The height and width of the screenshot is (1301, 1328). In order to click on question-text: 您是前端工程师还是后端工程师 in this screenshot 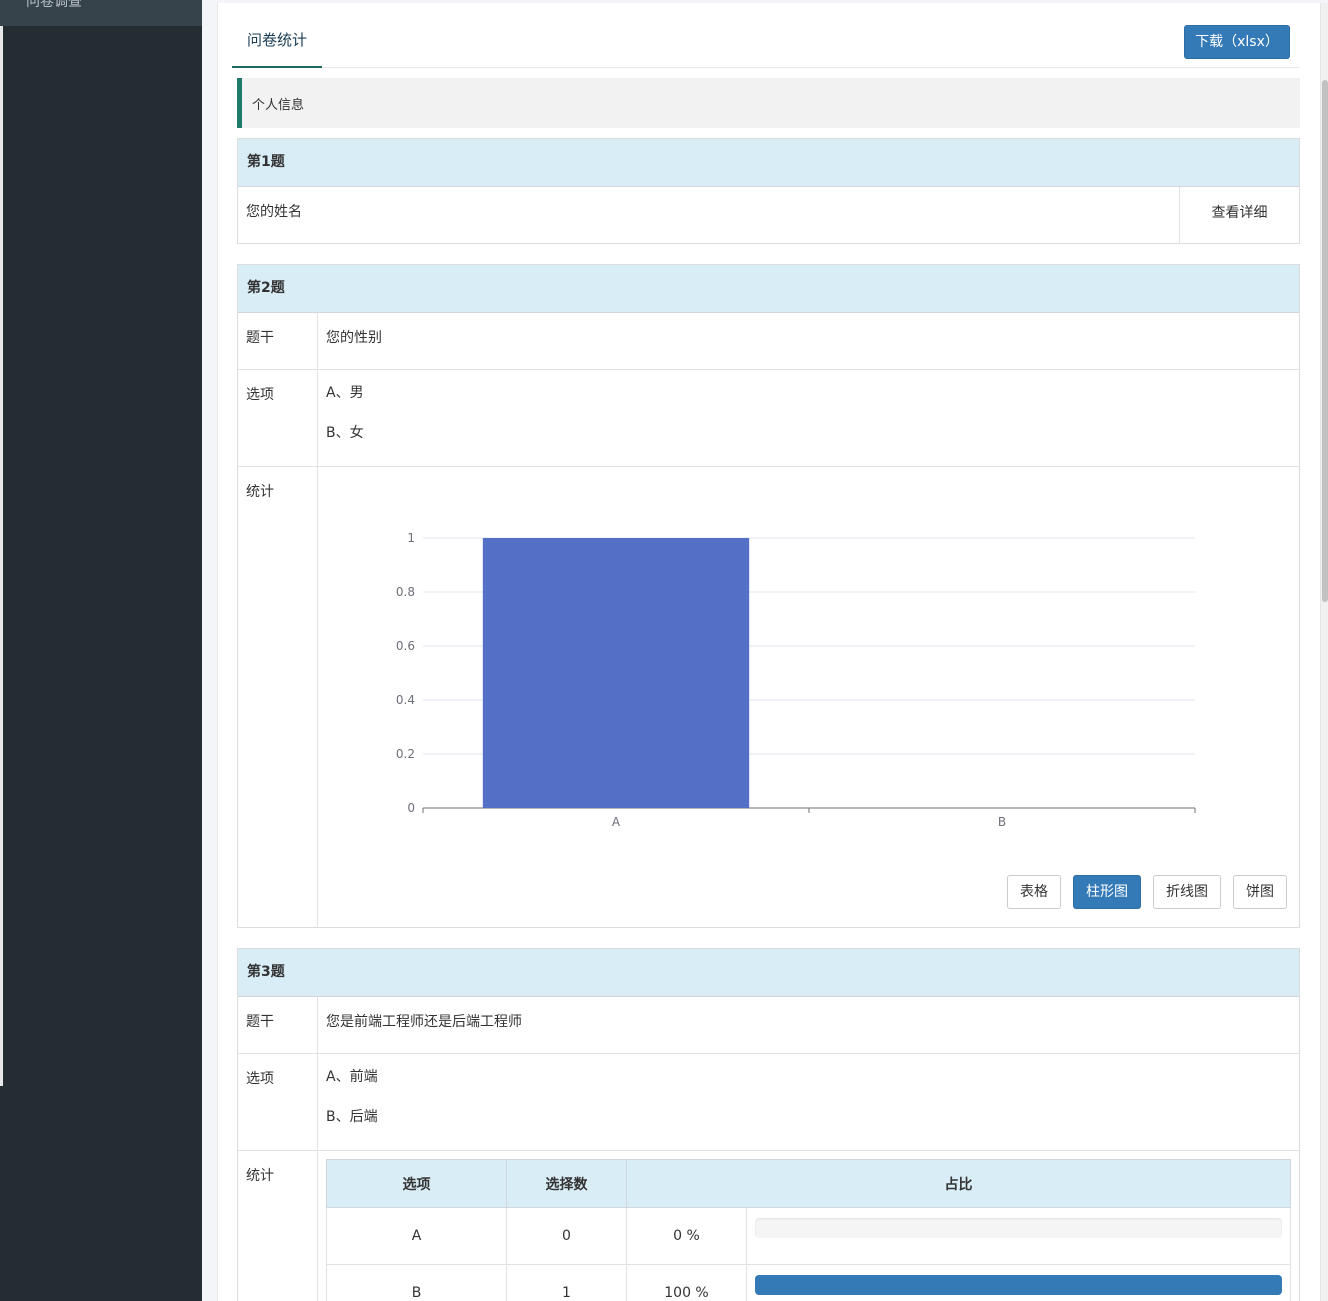, I will do `click(424, 1022)`.